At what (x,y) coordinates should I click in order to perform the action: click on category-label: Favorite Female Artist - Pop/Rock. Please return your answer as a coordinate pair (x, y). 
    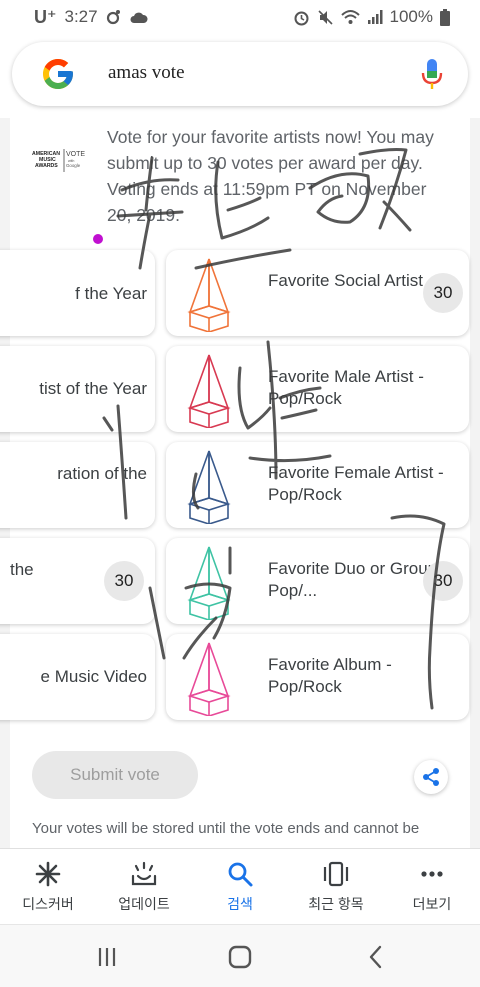
    Looking at the image, I should click on (356, 483).